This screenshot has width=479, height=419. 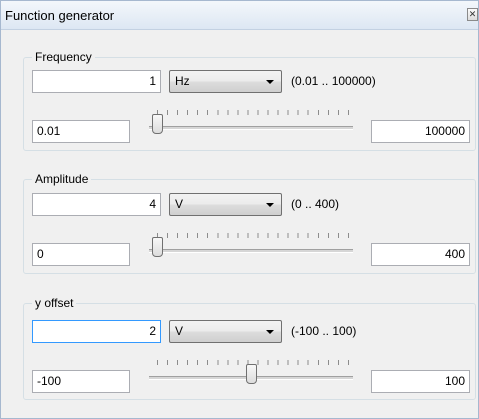 What do you see at coordinates (81, 131) in the screenshot?
I see `frequency-min-input: 0.01` at bounding box center [81, 131].